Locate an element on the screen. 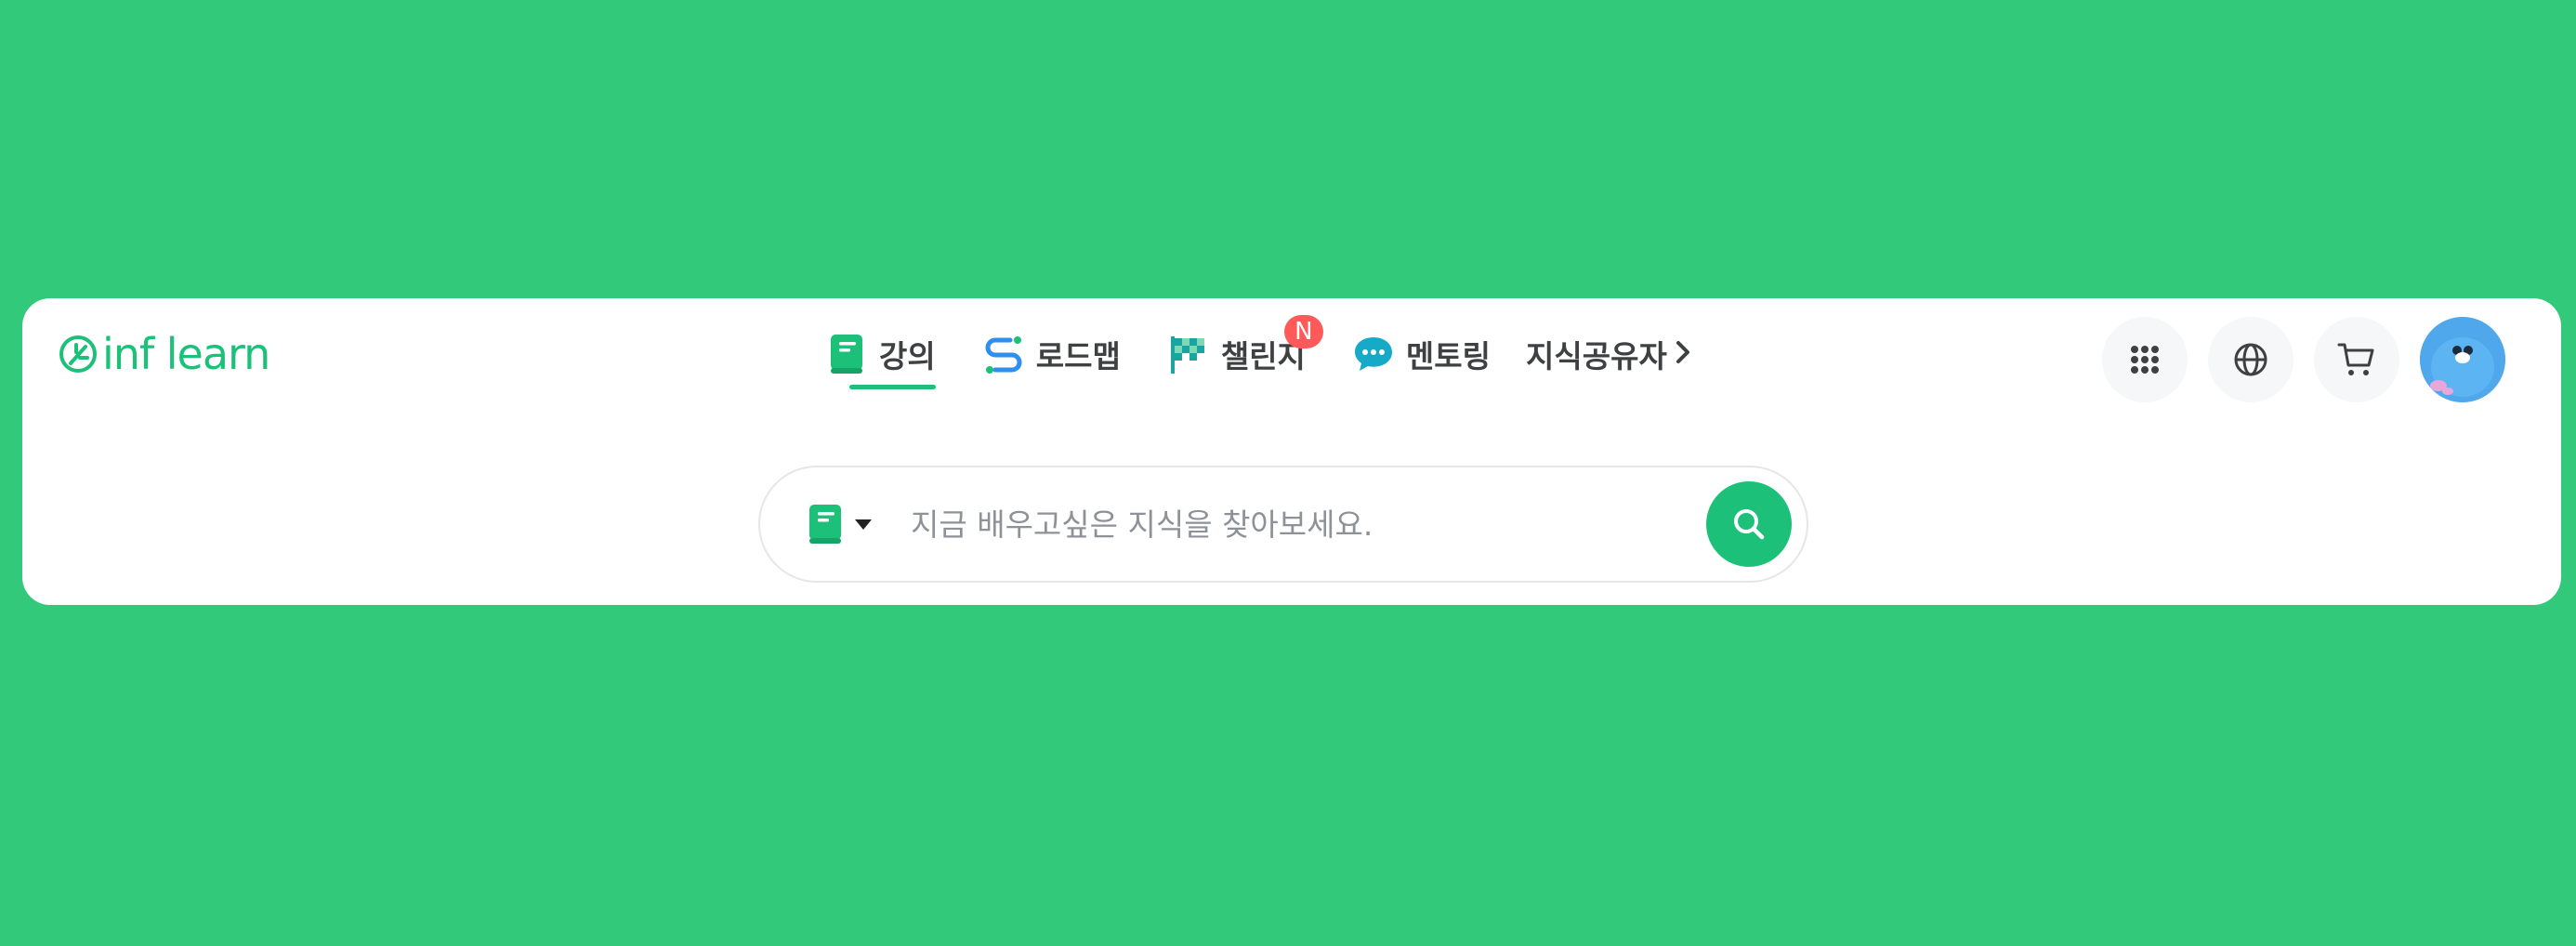 Image resolution: width=2576 pixels, height=946 pixels. search-button is located at coordinates (1749, 524).